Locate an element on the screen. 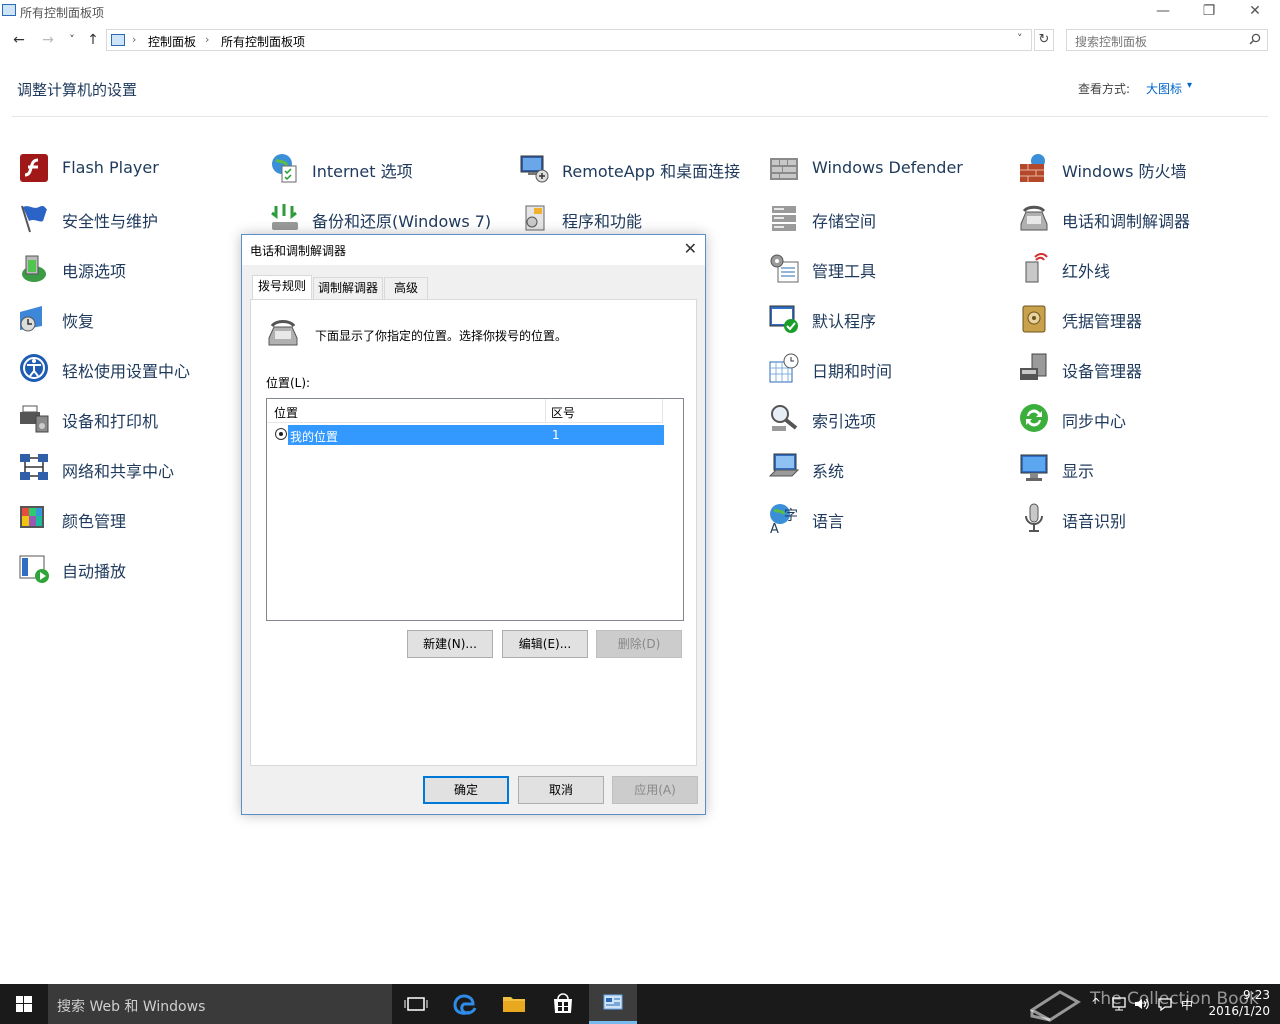 The height and width of the screenshot is (1024, 1280). tab-modems: 调制解调器 is located at coordinates (348, 288).